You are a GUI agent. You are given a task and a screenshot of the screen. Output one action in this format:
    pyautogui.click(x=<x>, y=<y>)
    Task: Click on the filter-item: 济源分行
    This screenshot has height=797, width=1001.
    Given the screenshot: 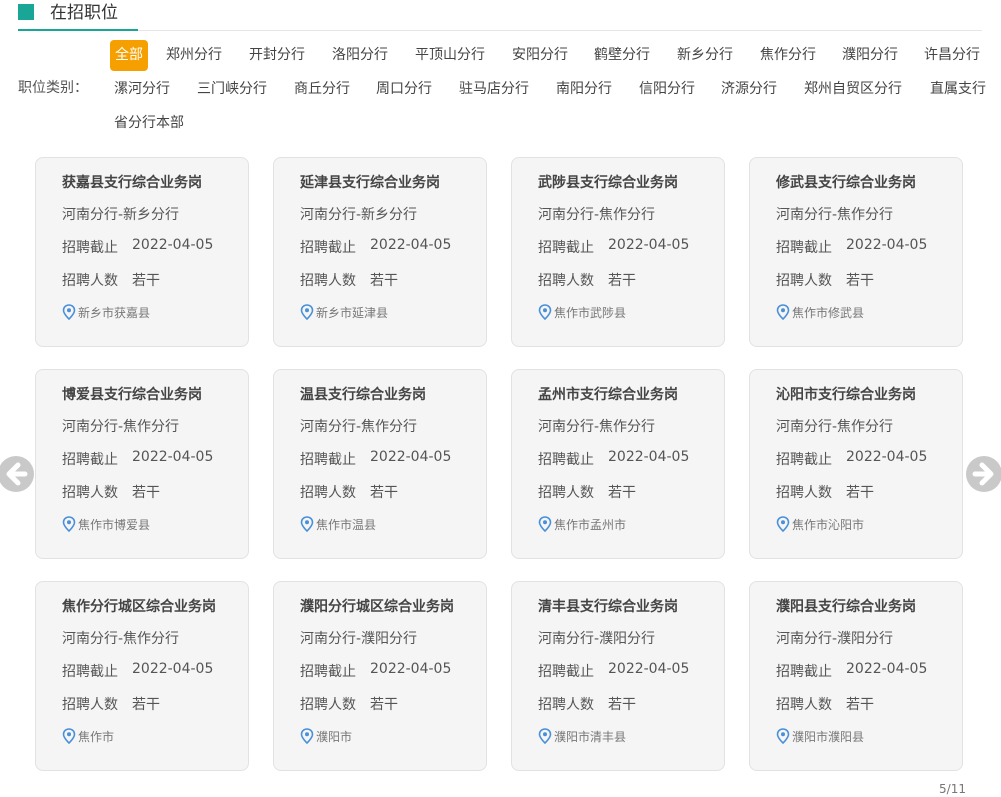 What is the action you would take?
    pyautogui.click(x=749, y=89)
    